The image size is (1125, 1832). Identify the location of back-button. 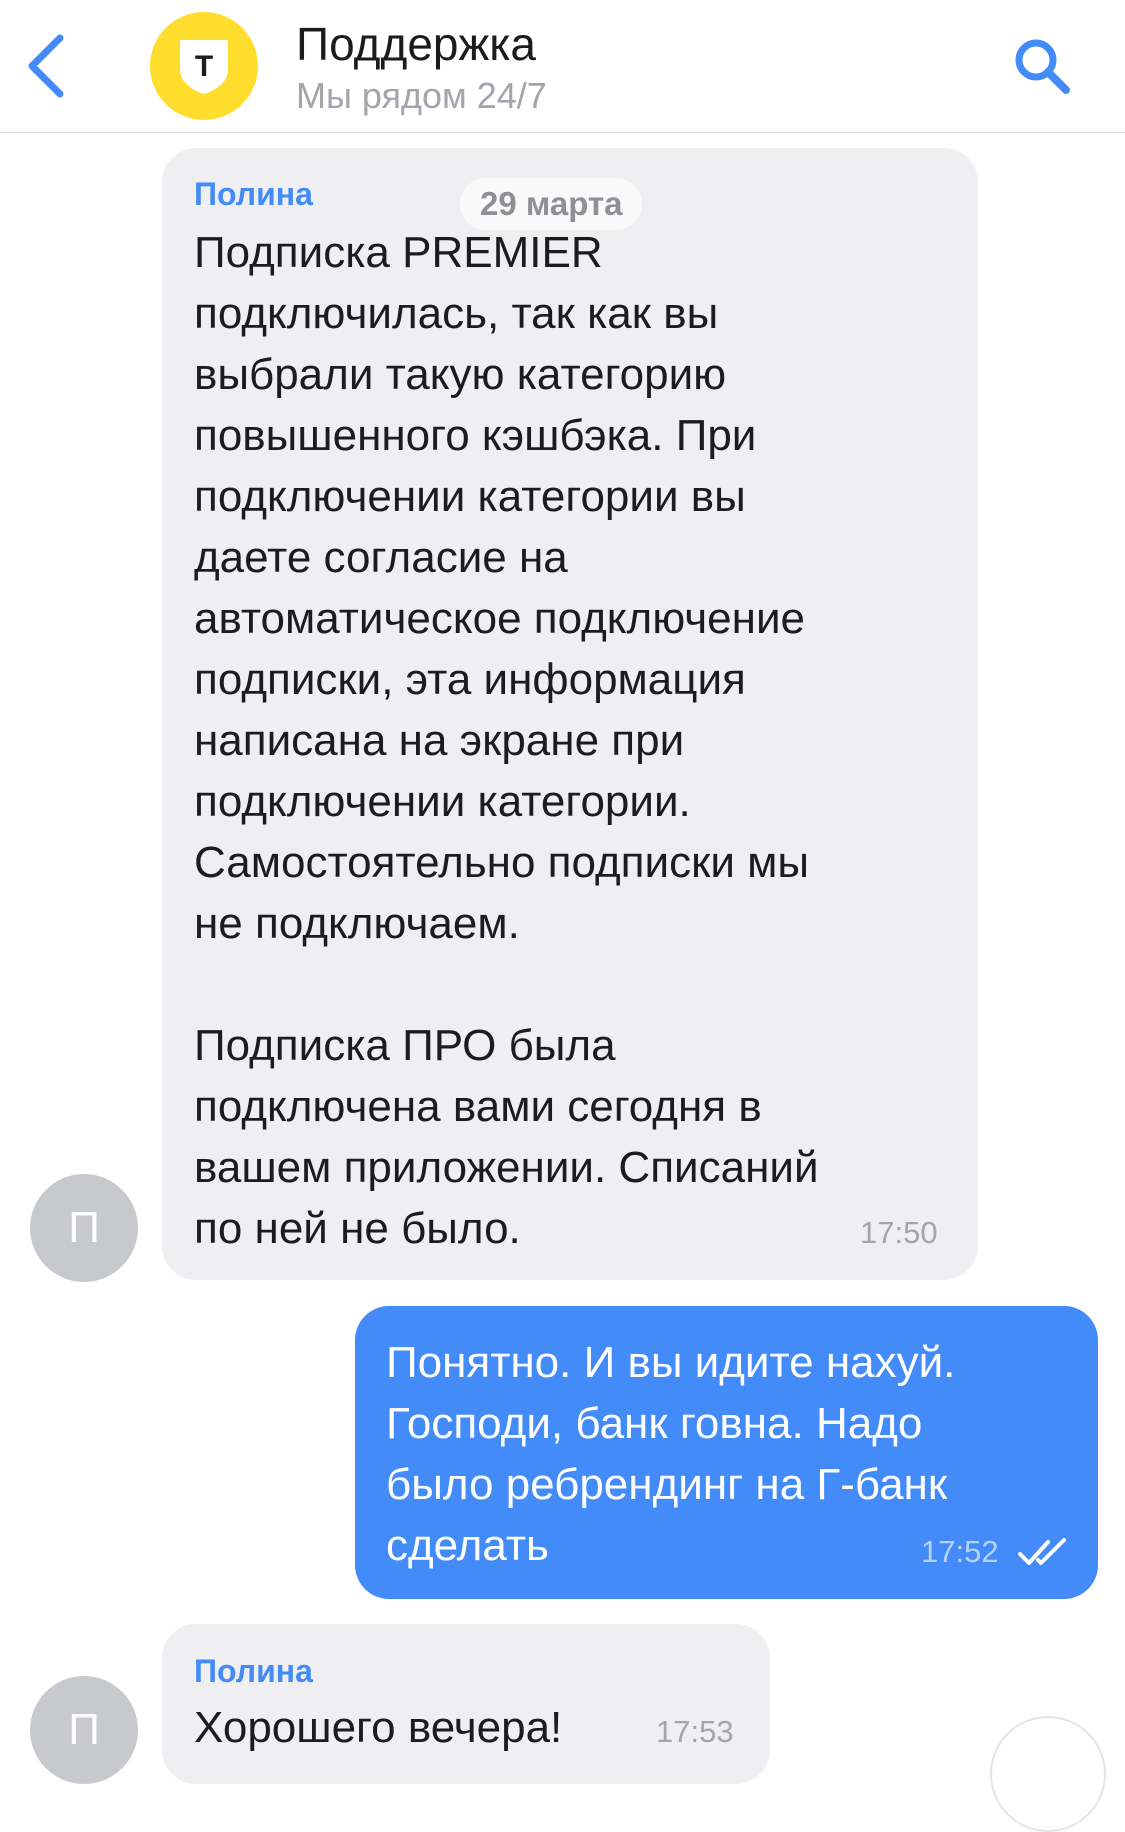
(50, 66).